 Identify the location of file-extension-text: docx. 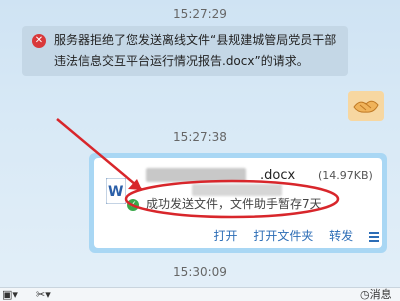
(280, 175).